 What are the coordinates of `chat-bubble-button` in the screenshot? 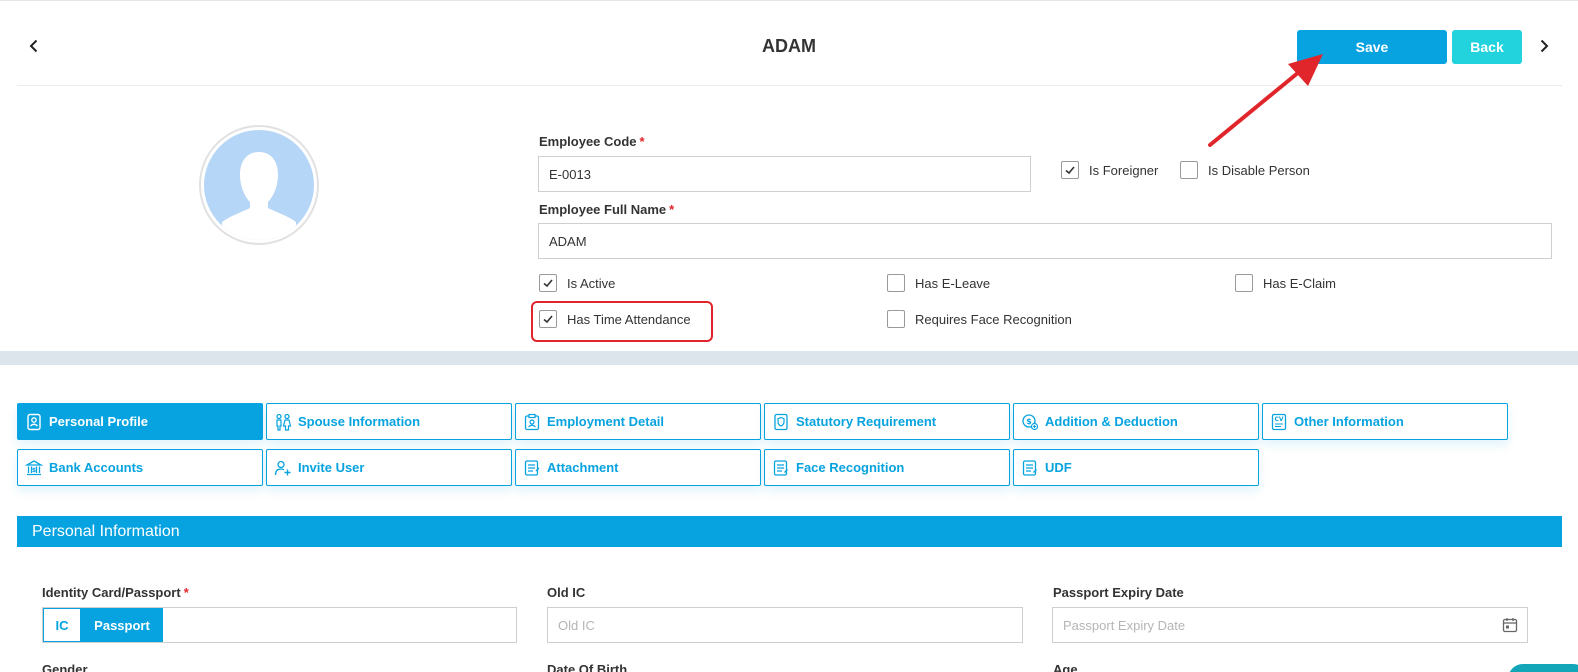 It's located at (1543, 668).